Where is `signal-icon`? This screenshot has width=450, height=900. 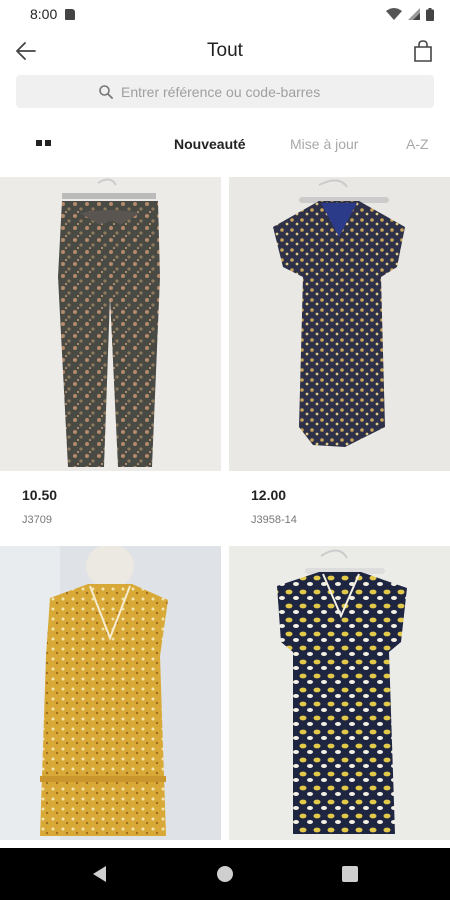
signal-icon is located at coordinates (414, 14).